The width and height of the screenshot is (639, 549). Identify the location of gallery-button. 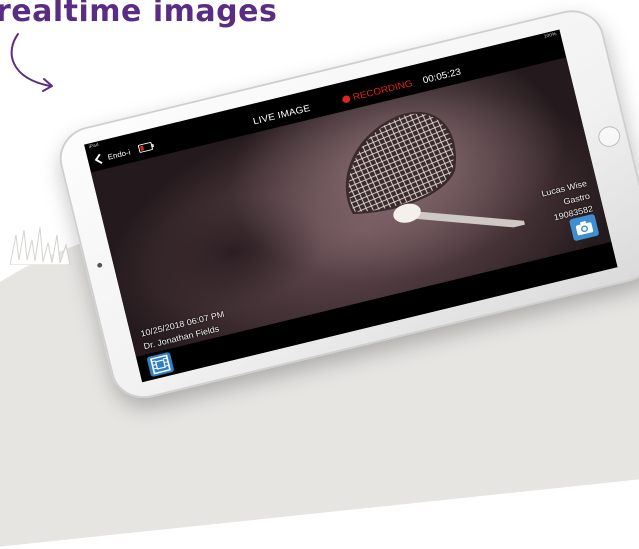
(160, 364).